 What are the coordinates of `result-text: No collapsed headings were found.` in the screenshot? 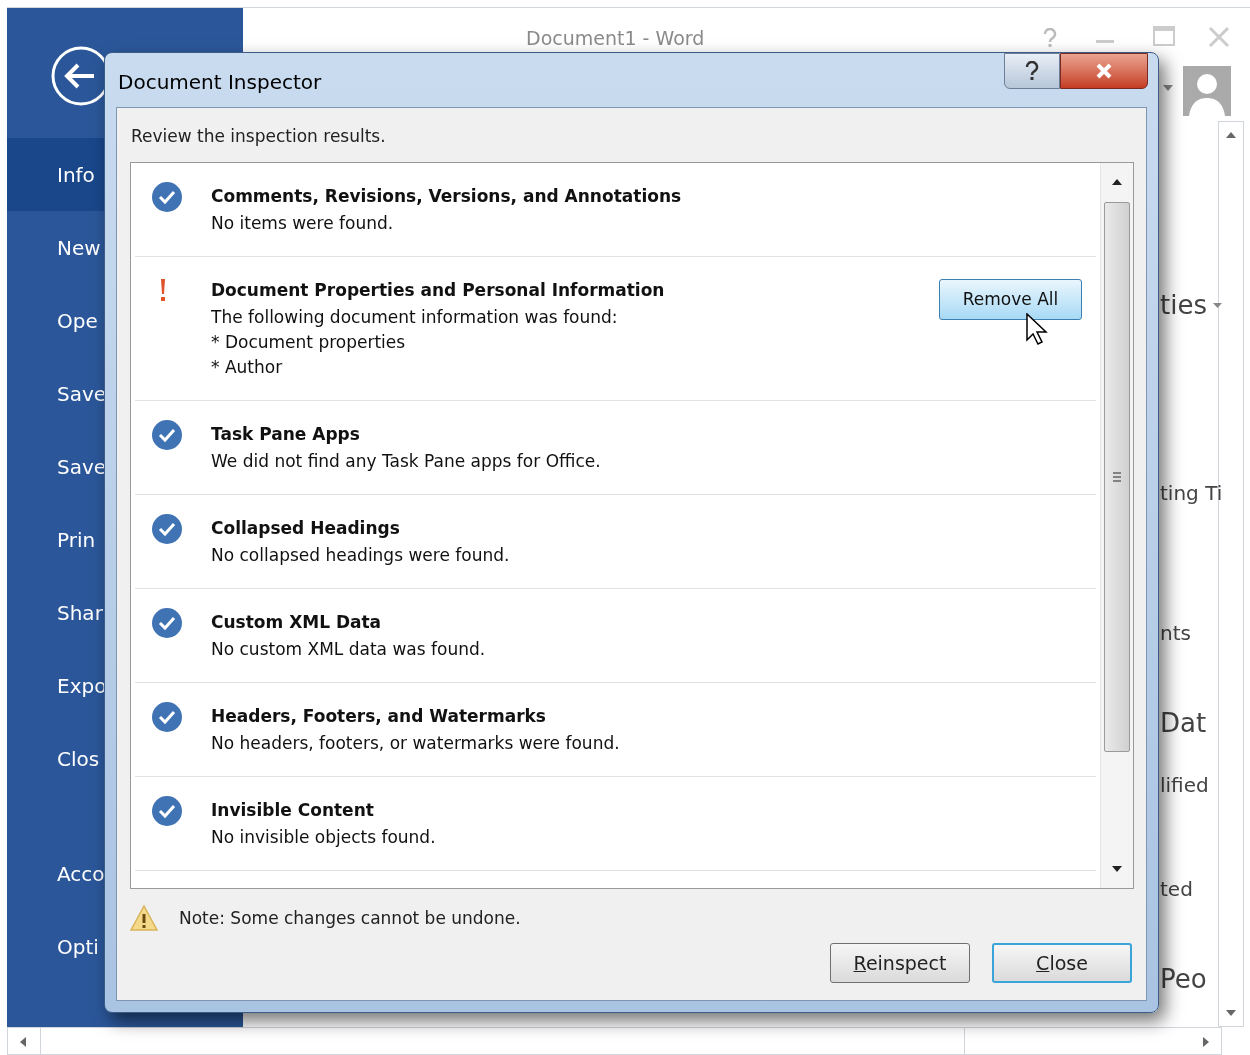 It's located at (360, 555).